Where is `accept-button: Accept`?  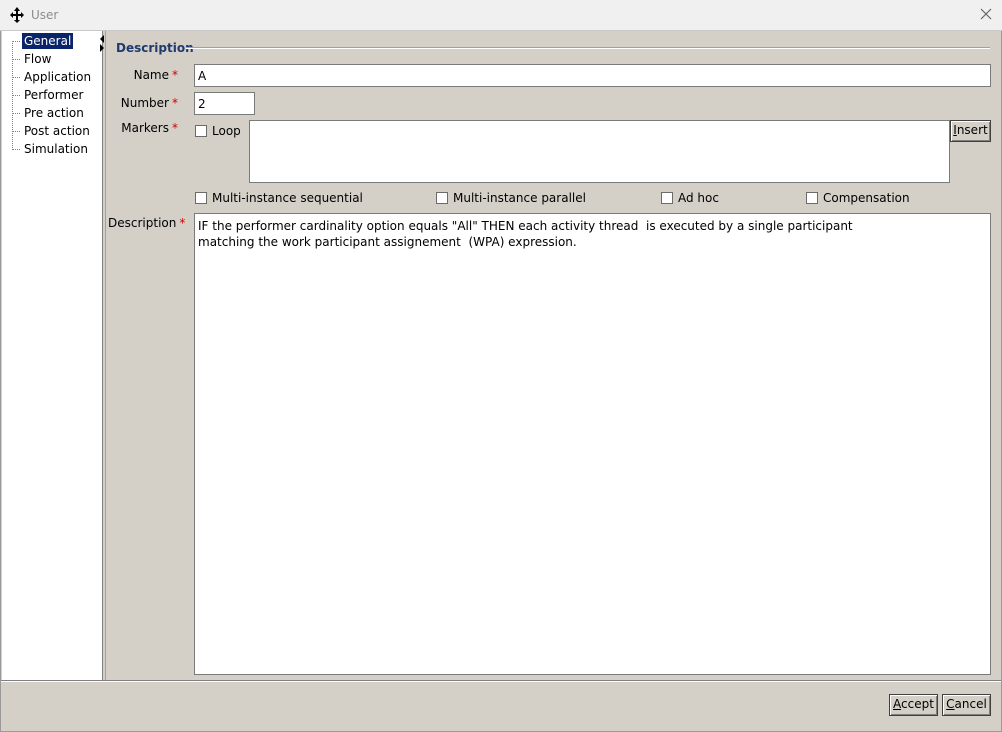
accept-button: Accept is located at coordinates (913, 705).